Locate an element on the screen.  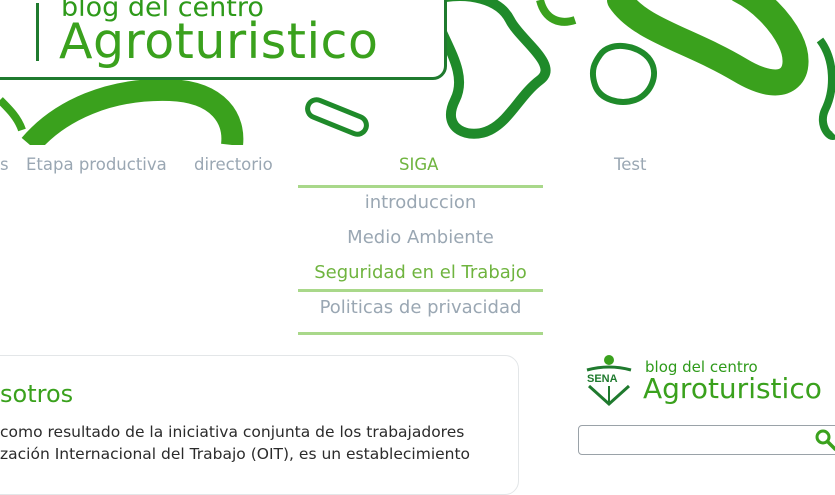
site-logo: blog del centro Agroturistico is located at coordinates (223, 40).